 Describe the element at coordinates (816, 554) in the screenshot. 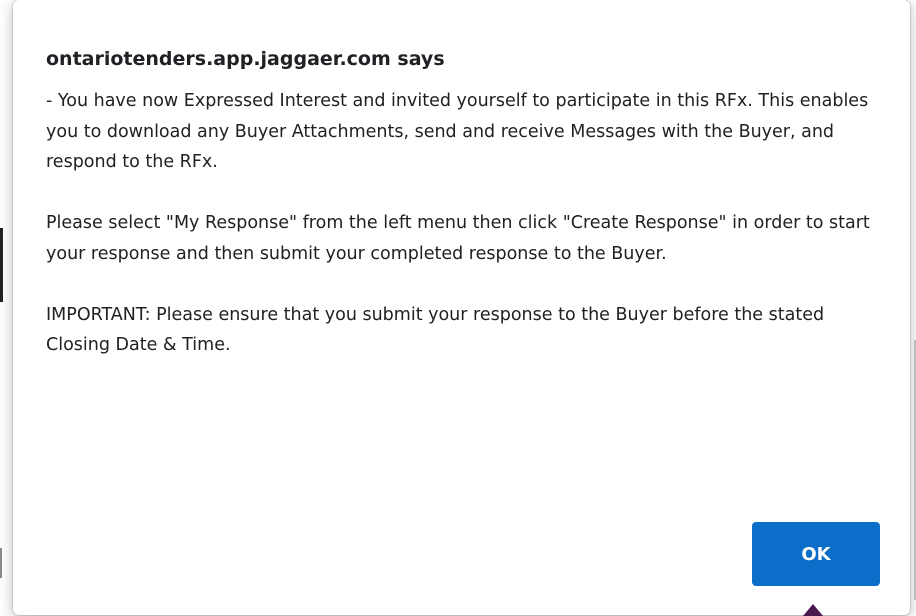

I see `ok-button: OK` at that location.